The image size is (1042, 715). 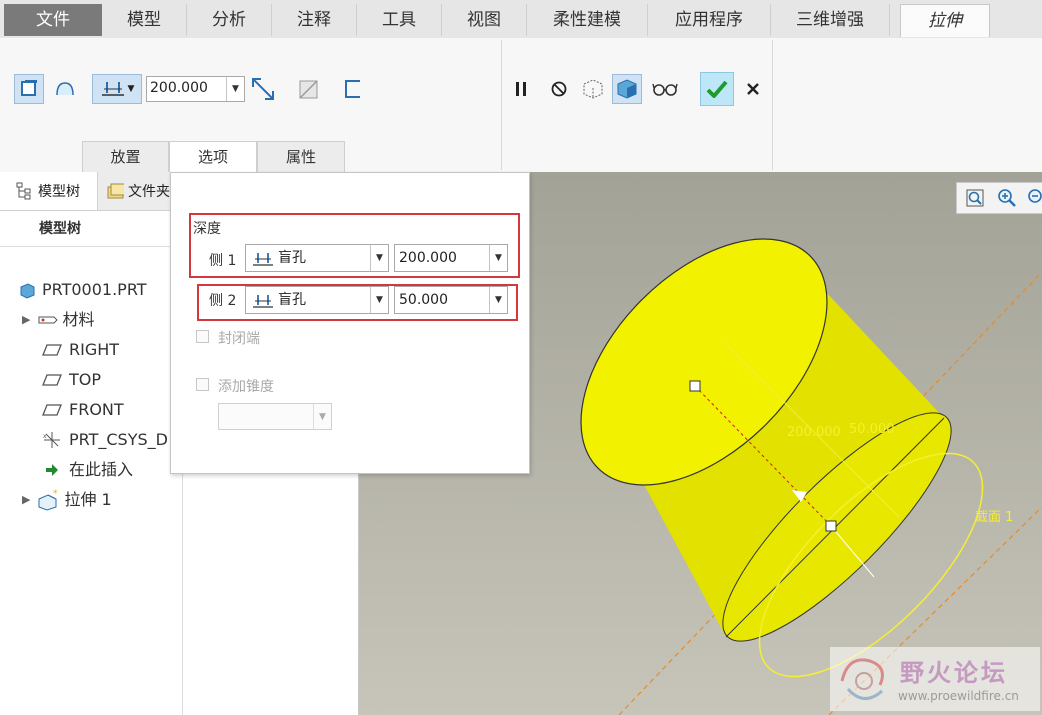 I want to click on confirm-button, so click(x=717, y=89).